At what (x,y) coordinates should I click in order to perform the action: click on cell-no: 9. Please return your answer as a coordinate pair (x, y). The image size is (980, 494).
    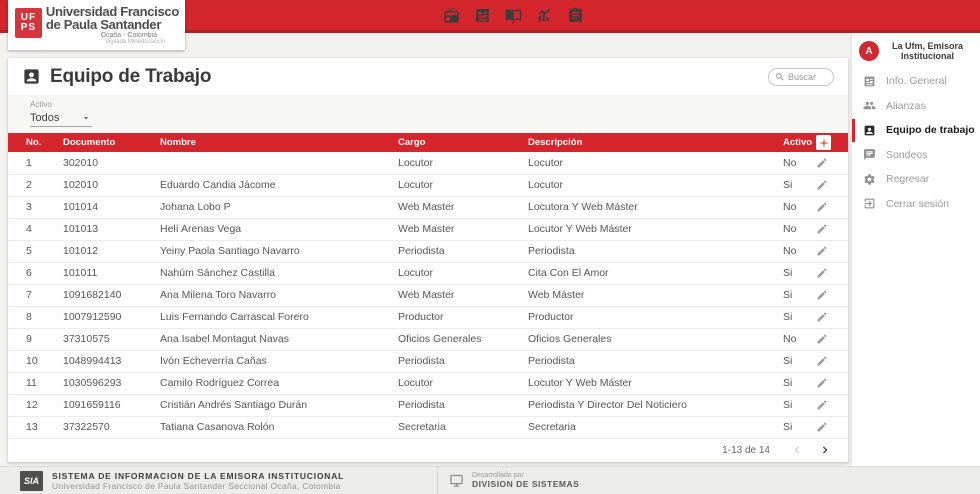
    Looking at the image, I should click on (29, 339).